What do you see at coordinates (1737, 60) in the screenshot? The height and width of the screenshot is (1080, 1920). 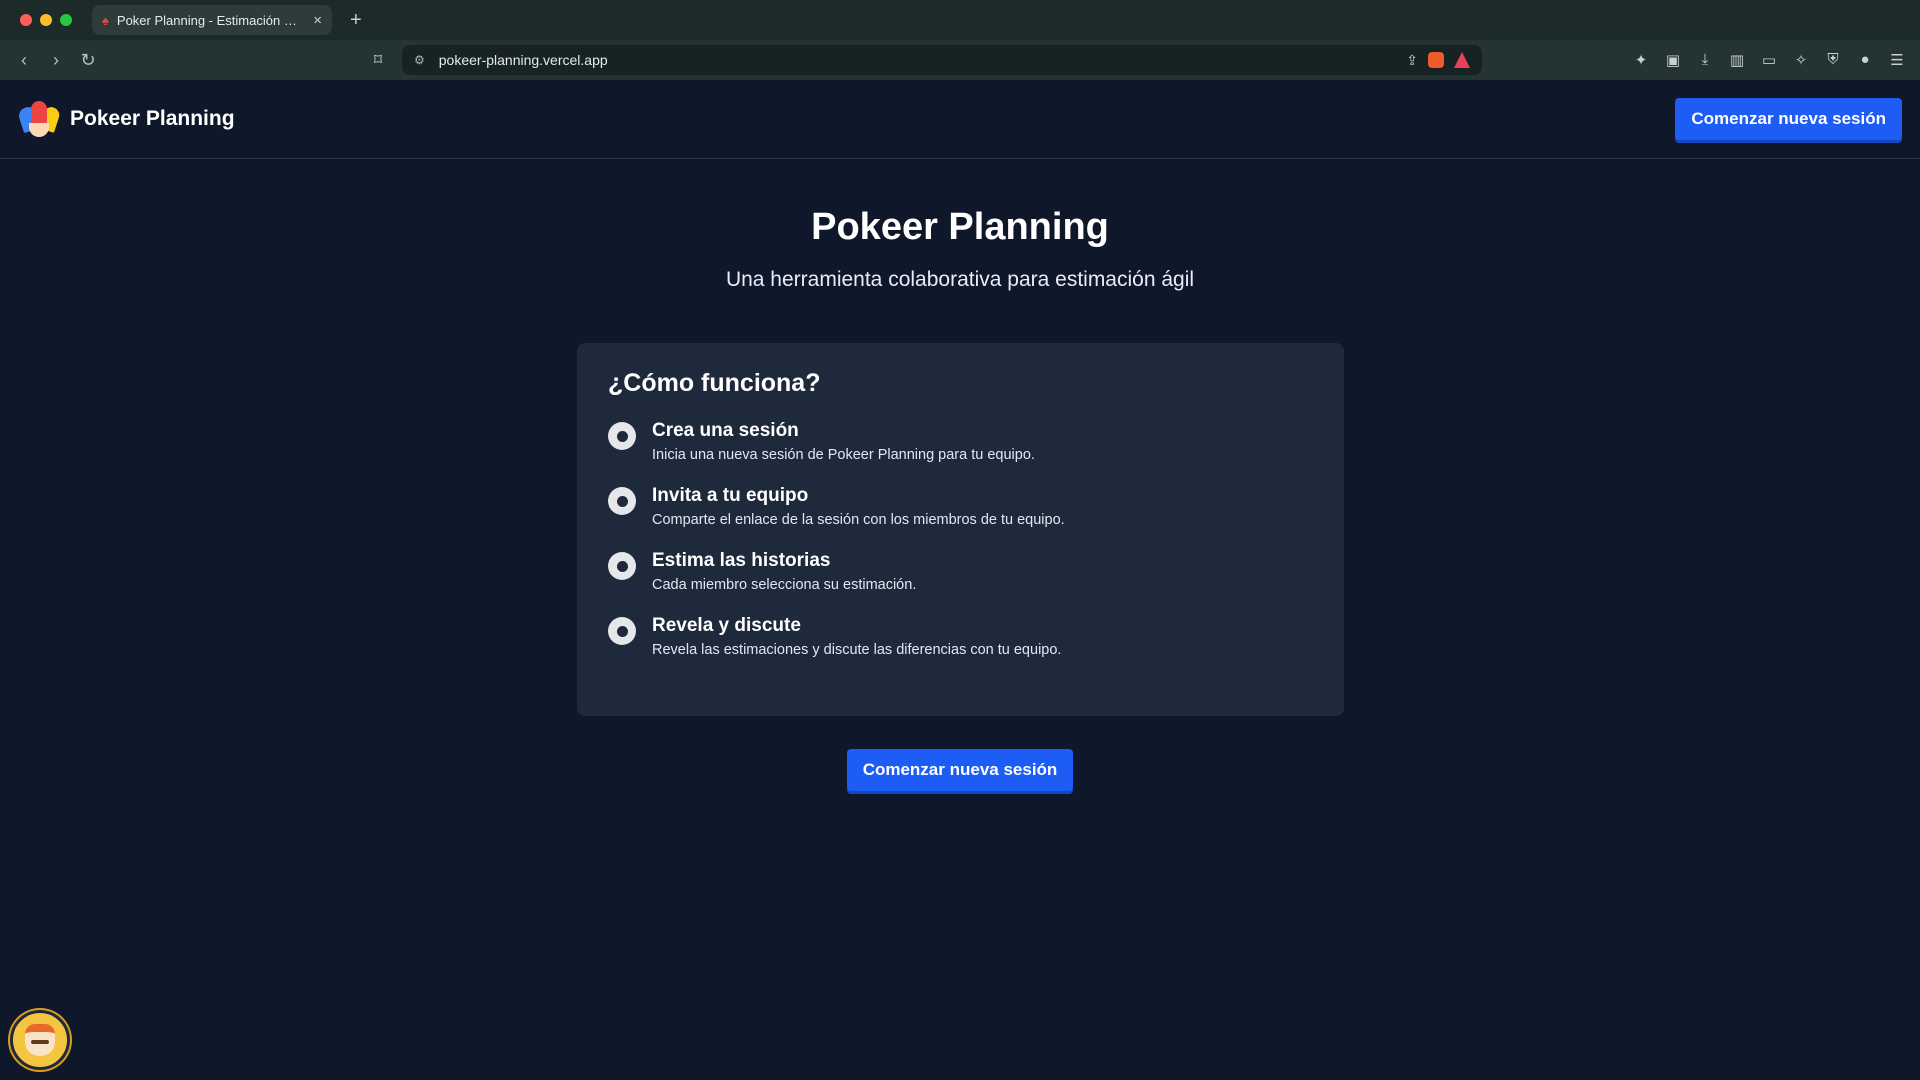 I see `sidebar-icon: ▥` at bounding box center [1737, 60].